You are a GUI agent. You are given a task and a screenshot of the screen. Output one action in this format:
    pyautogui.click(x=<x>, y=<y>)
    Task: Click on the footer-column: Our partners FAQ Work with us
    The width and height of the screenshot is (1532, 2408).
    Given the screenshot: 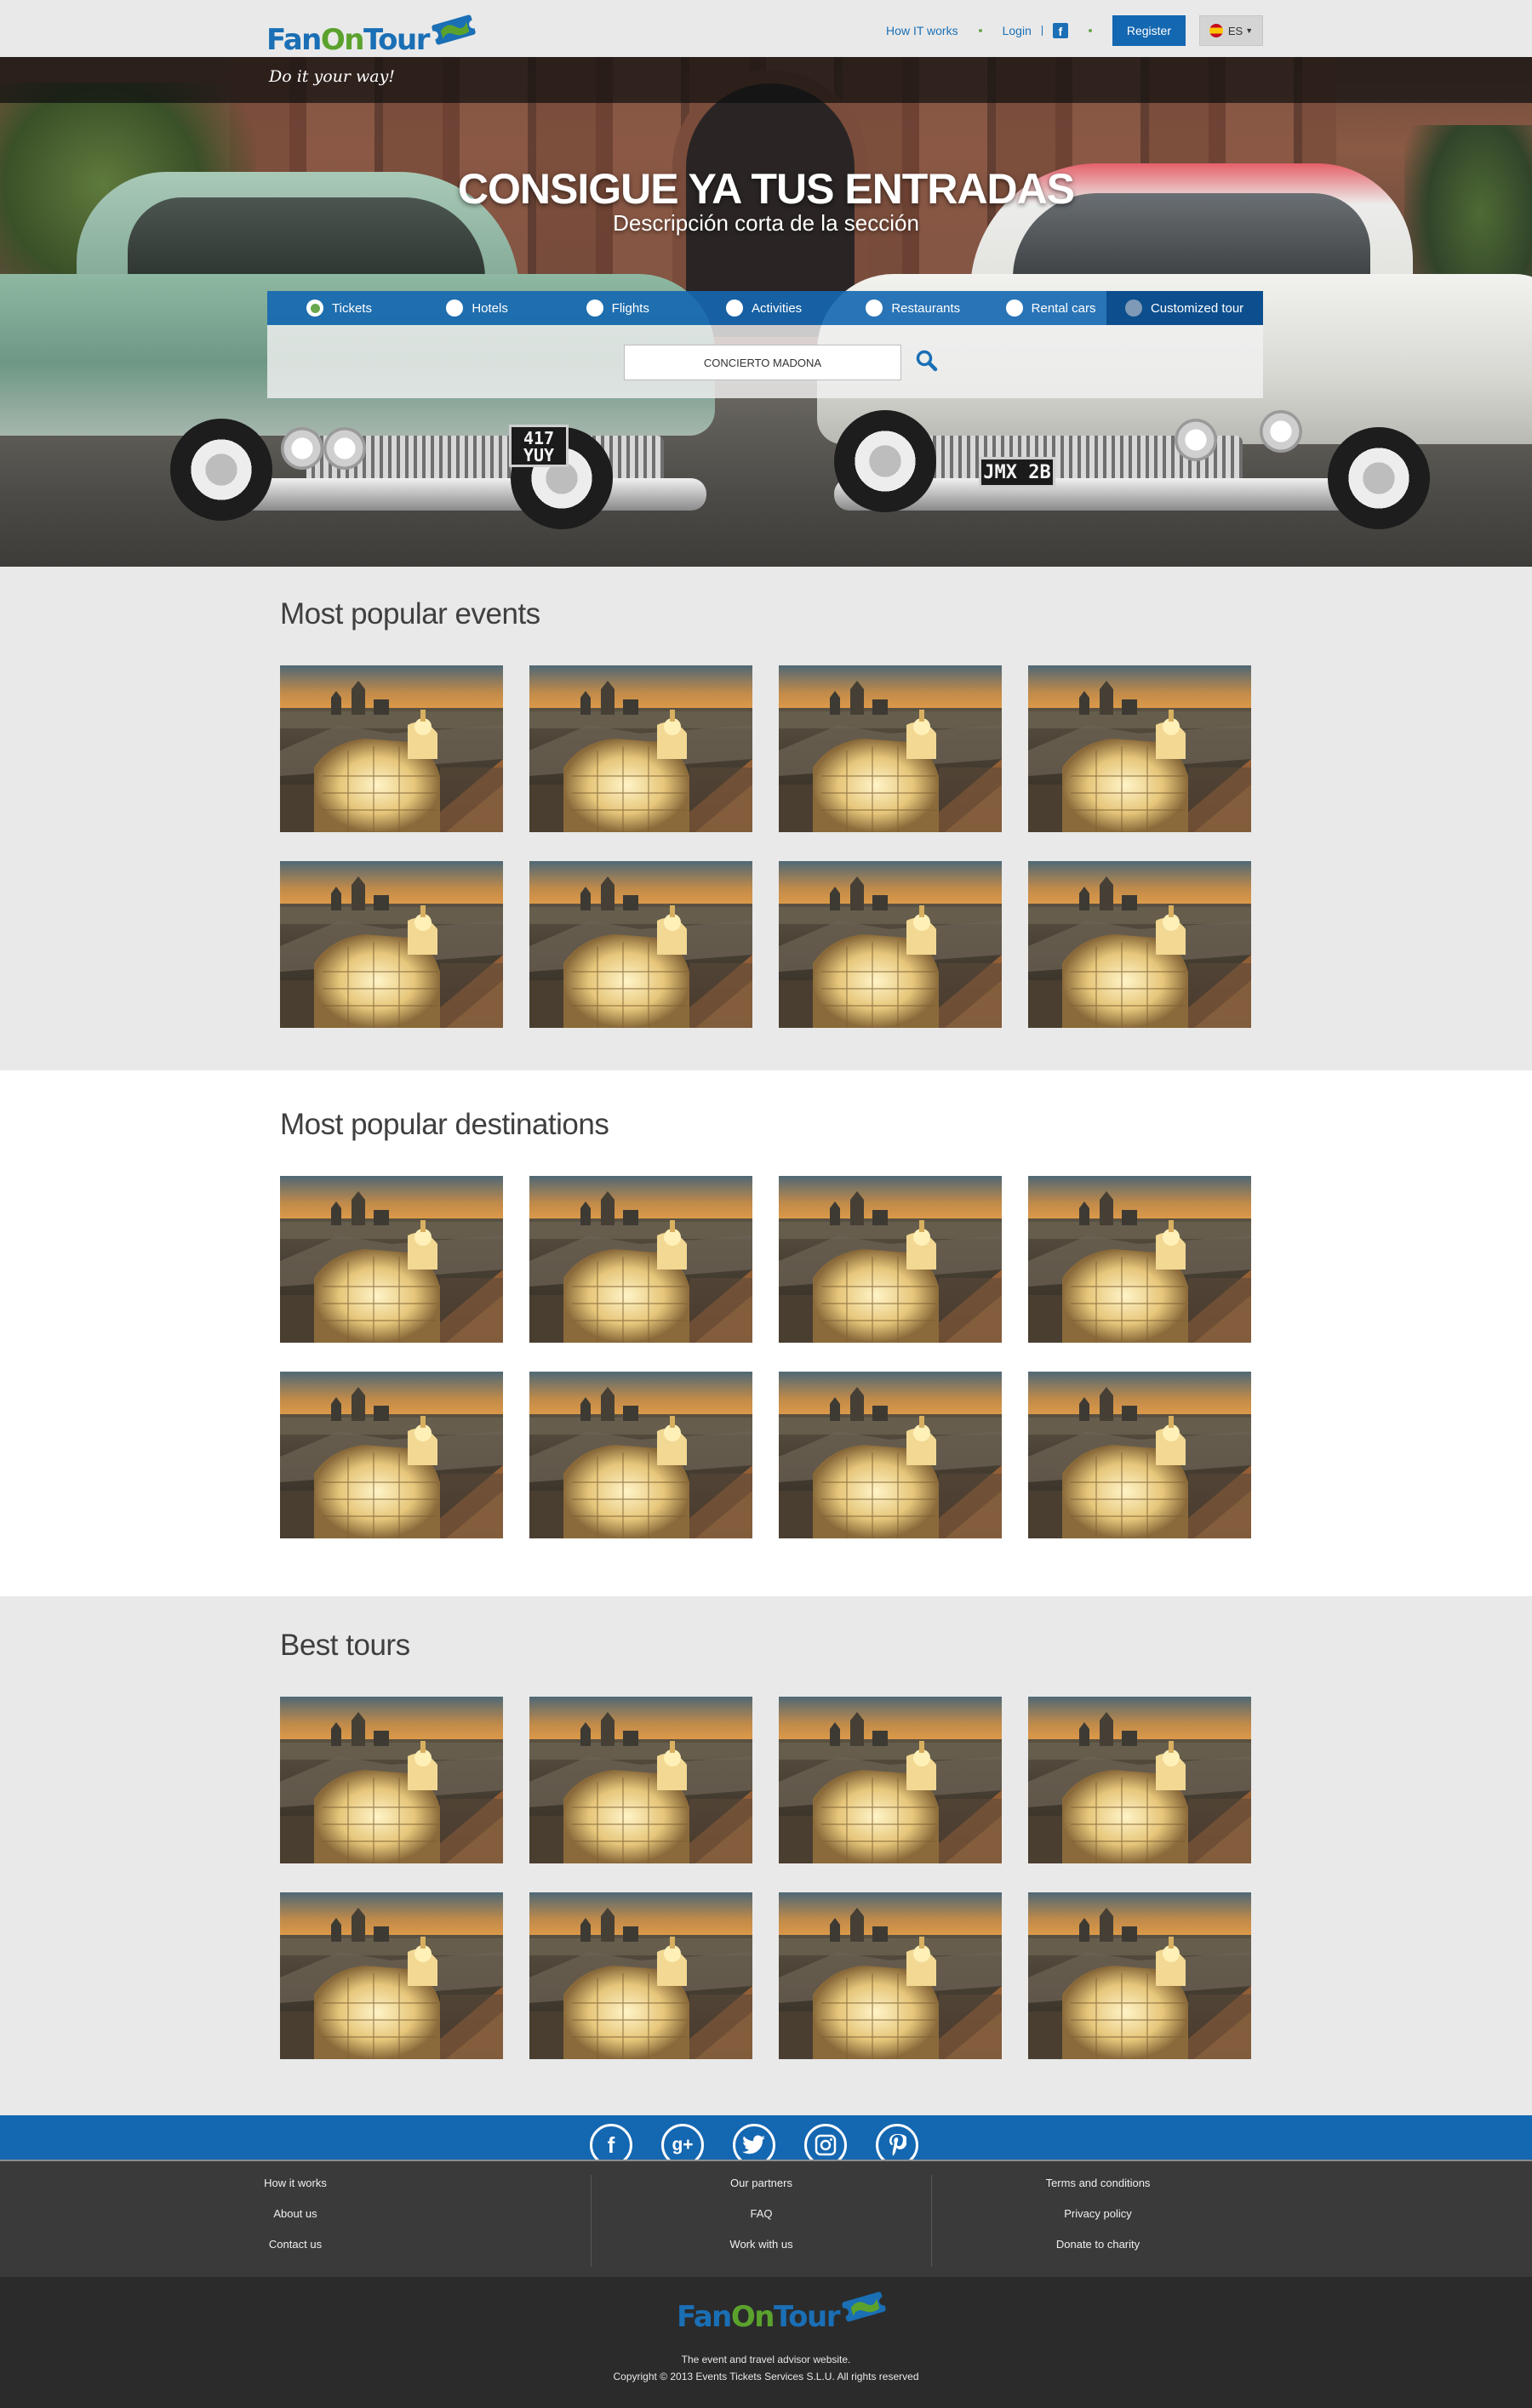 What is the action you would take?
    pyautogui.click(x=762, y=2221)
    